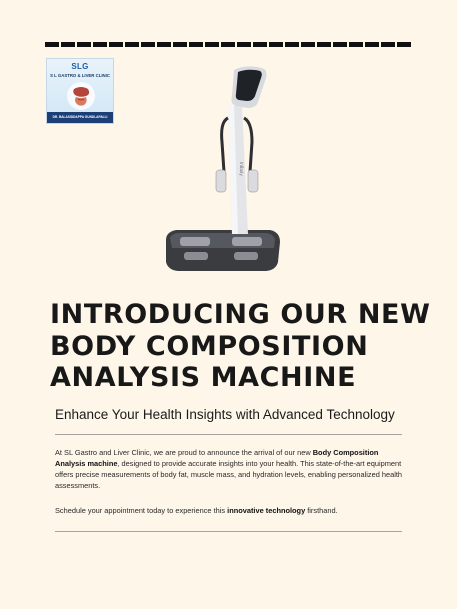  I want to click on svg-text: InBody, so click(241, 169).